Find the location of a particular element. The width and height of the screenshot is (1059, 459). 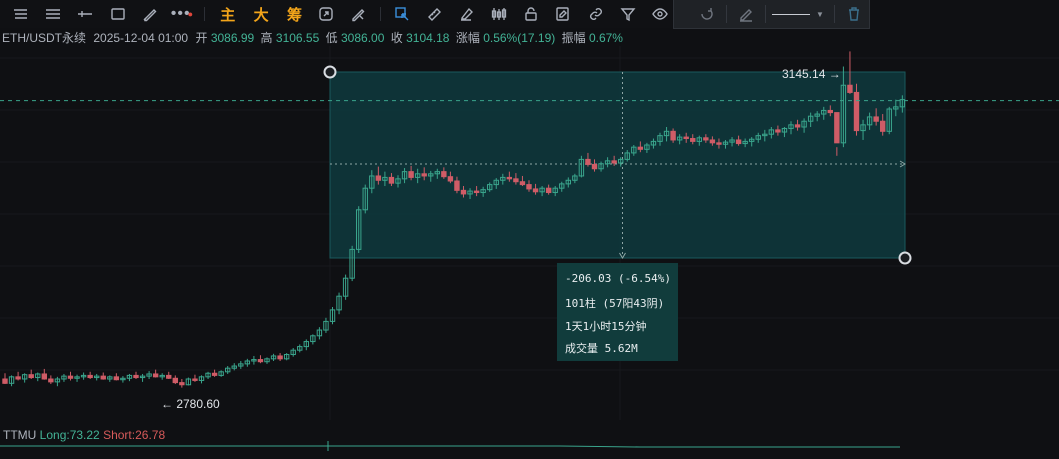

indicator-name: TTMU is located at coordinates (19, 435).